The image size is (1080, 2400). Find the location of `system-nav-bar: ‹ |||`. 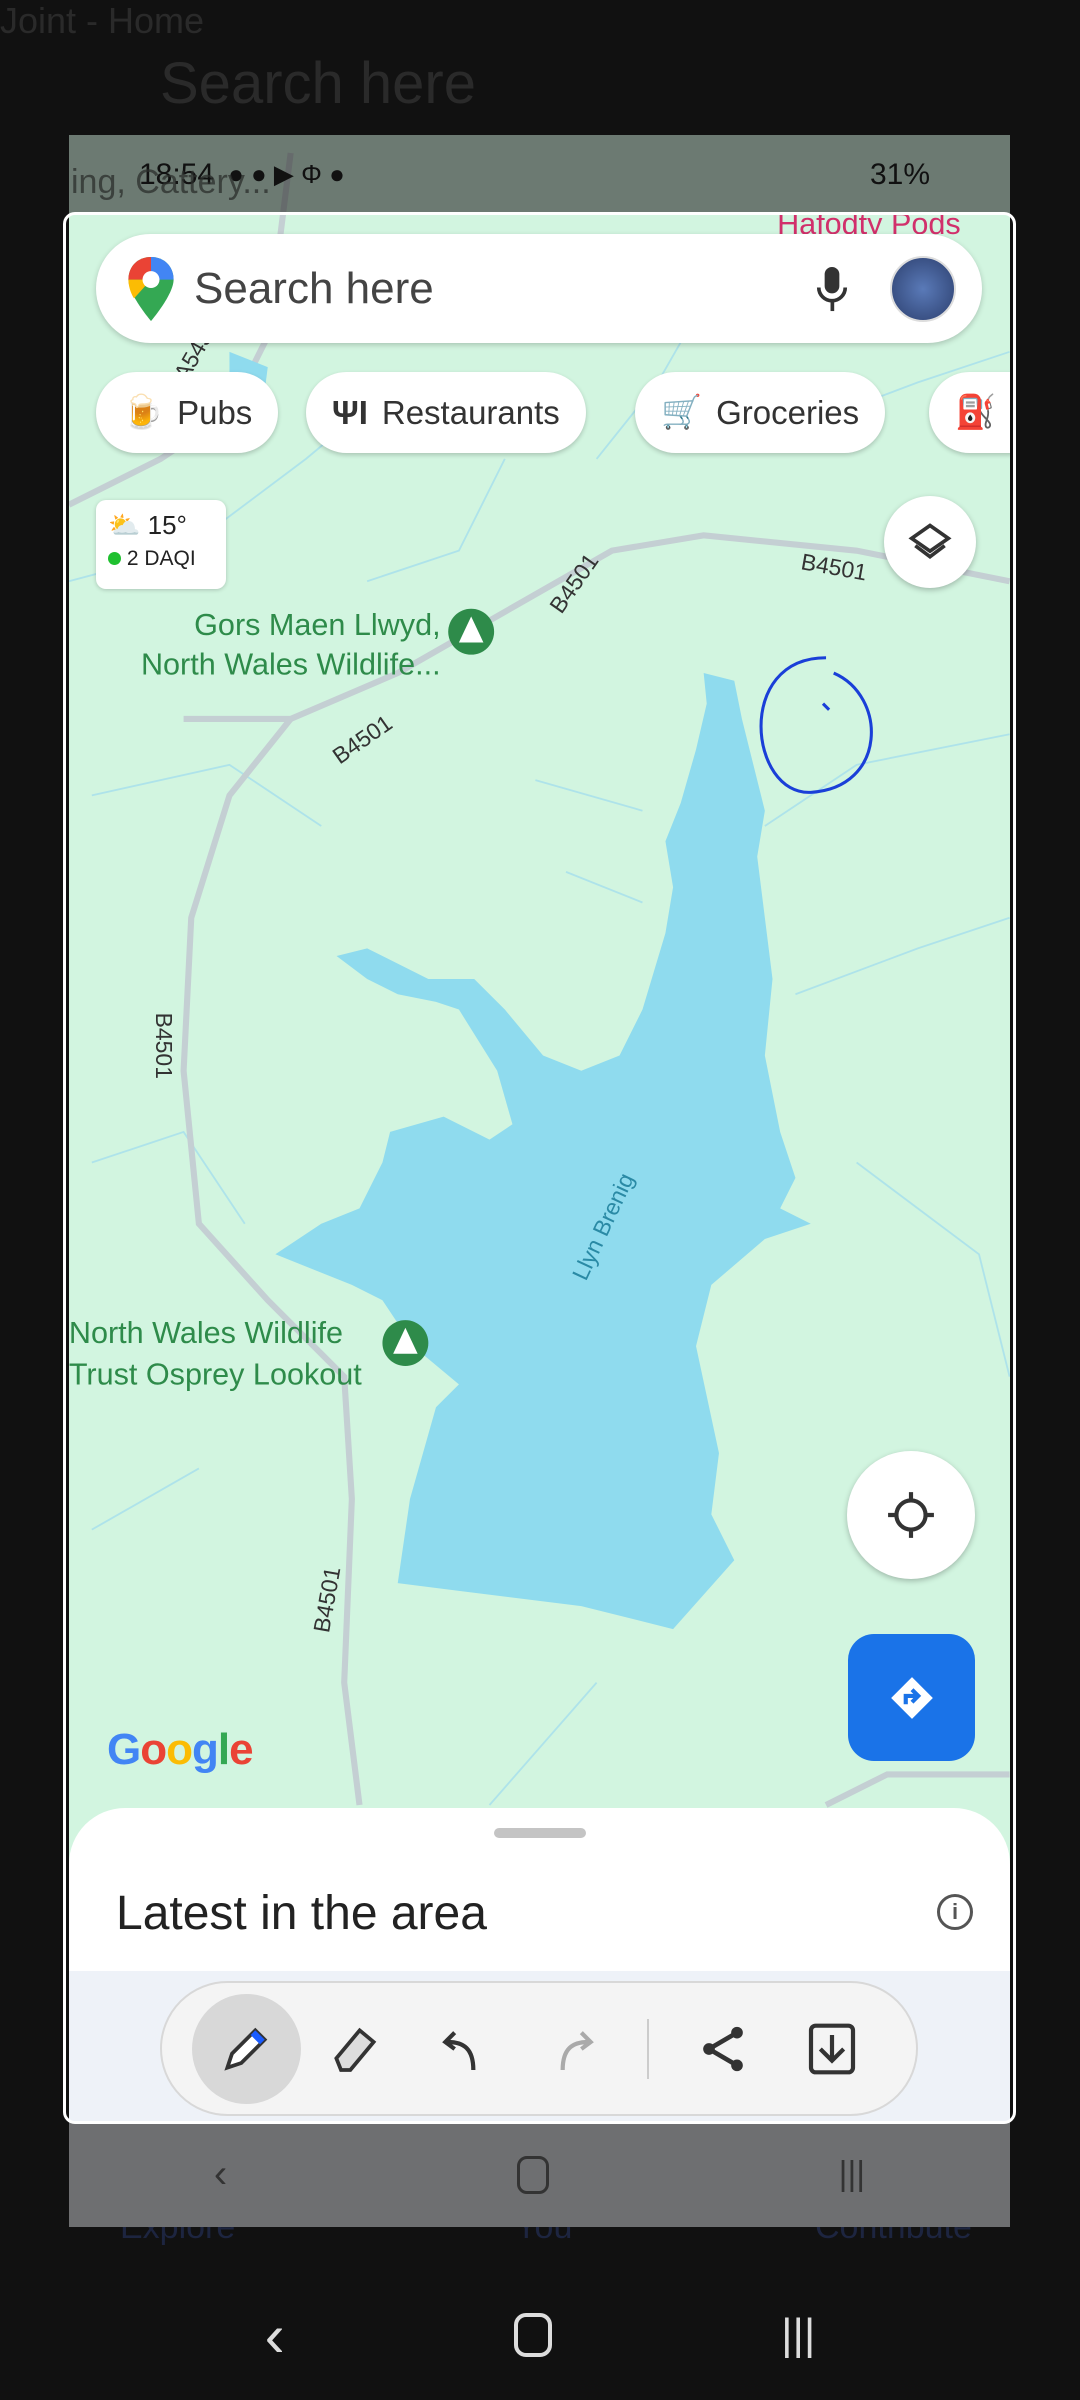

system-nav-bar: ‹ ||| is located at coordinates (540, 2335).